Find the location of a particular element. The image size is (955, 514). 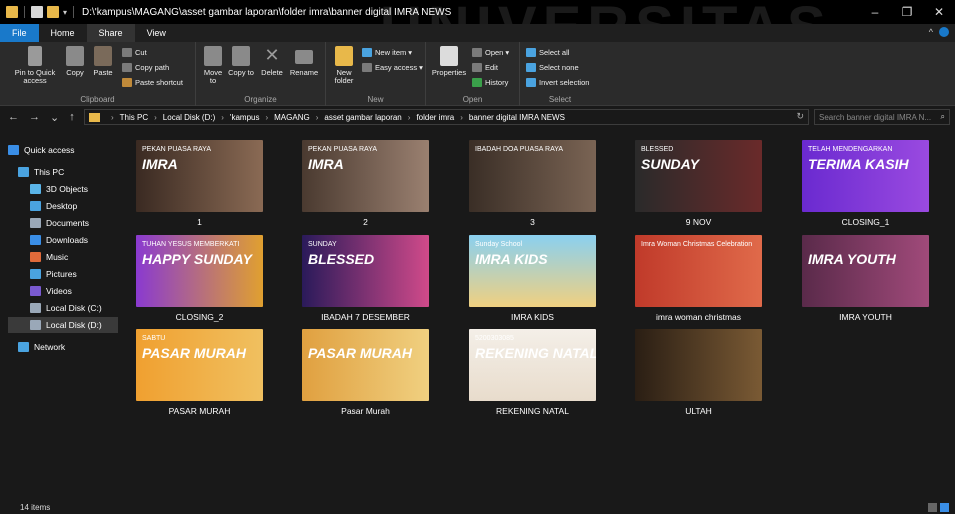

sidebar-item-local-disk-d: Local Disk (D:) is located at coordinates (63, 325).